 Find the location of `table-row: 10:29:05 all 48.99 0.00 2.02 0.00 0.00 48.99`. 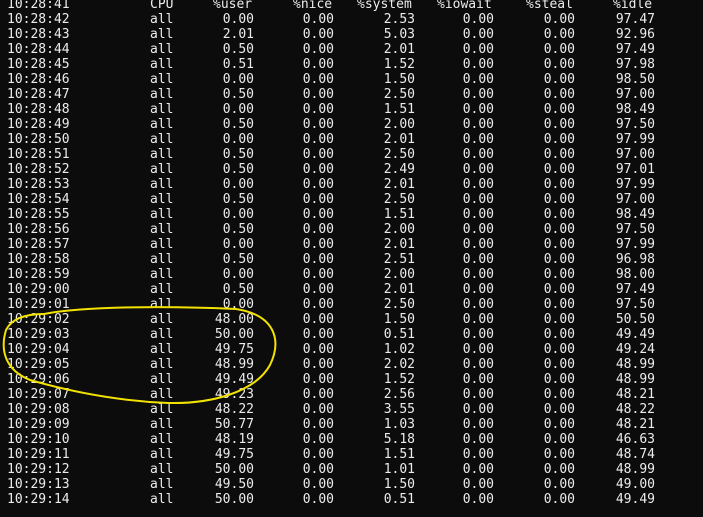

table-row: 10:29:05 all 48.99 0.00 2.02 0.00 0.00 48.99 is located at coordinates (351, 364).